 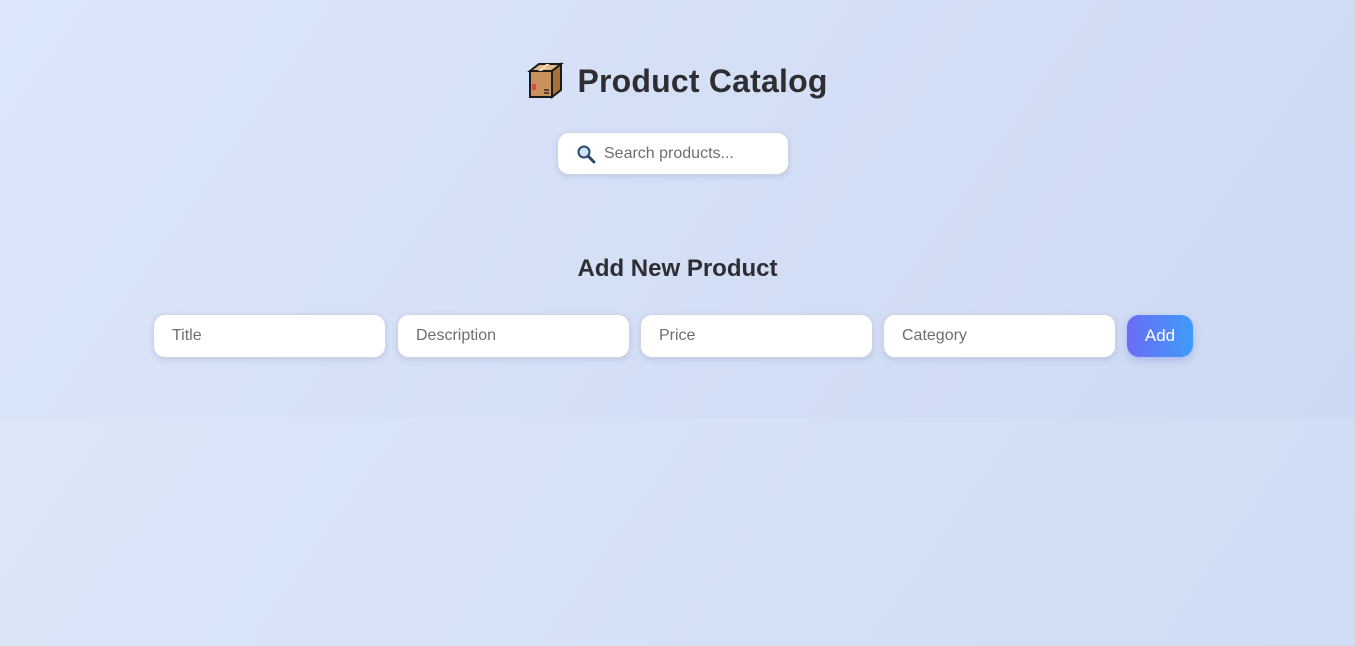 What do you see at coordinates (689, 153) in the screenshot?
I see `search-input` at bounding box center [689, 153].